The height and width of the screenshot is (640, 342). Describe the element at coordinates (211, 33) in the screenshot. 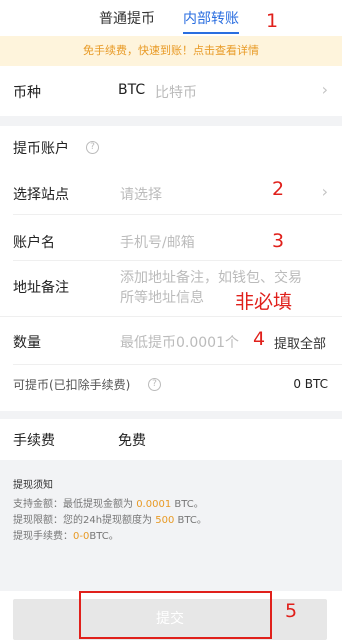

I see `active-tab-indicator` at that location.